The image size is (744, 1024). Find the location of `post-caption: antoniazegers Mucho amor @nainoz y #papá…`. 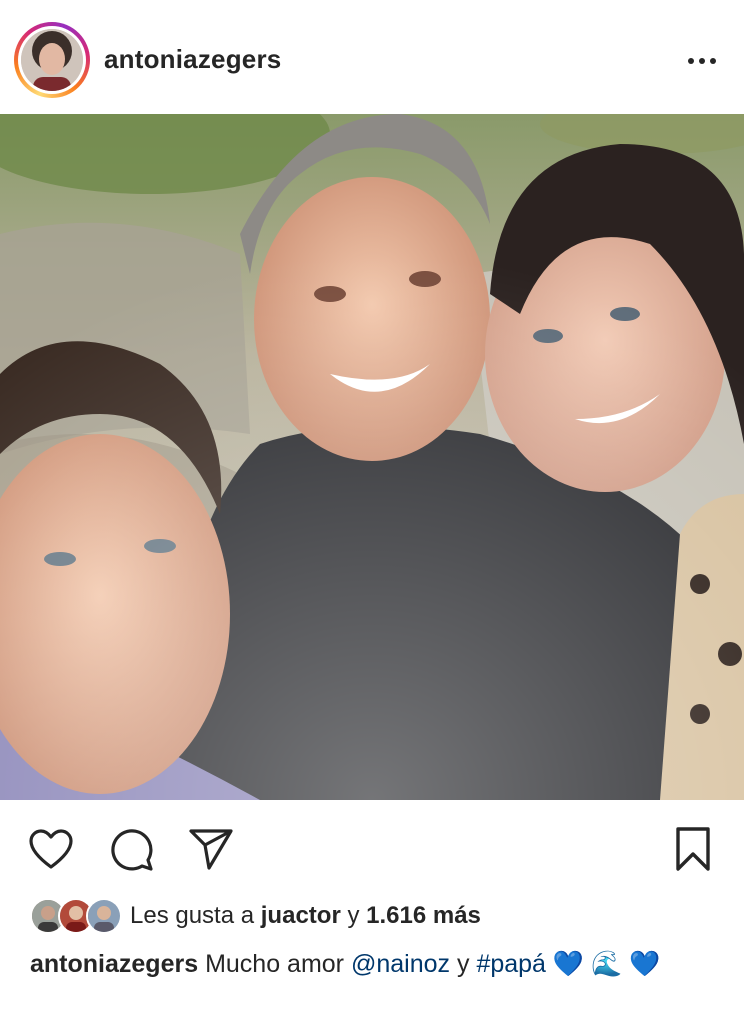

post-caption: antoniazegers Mucho amor @nainoz y #papá… is located at coordinates (375, 964).